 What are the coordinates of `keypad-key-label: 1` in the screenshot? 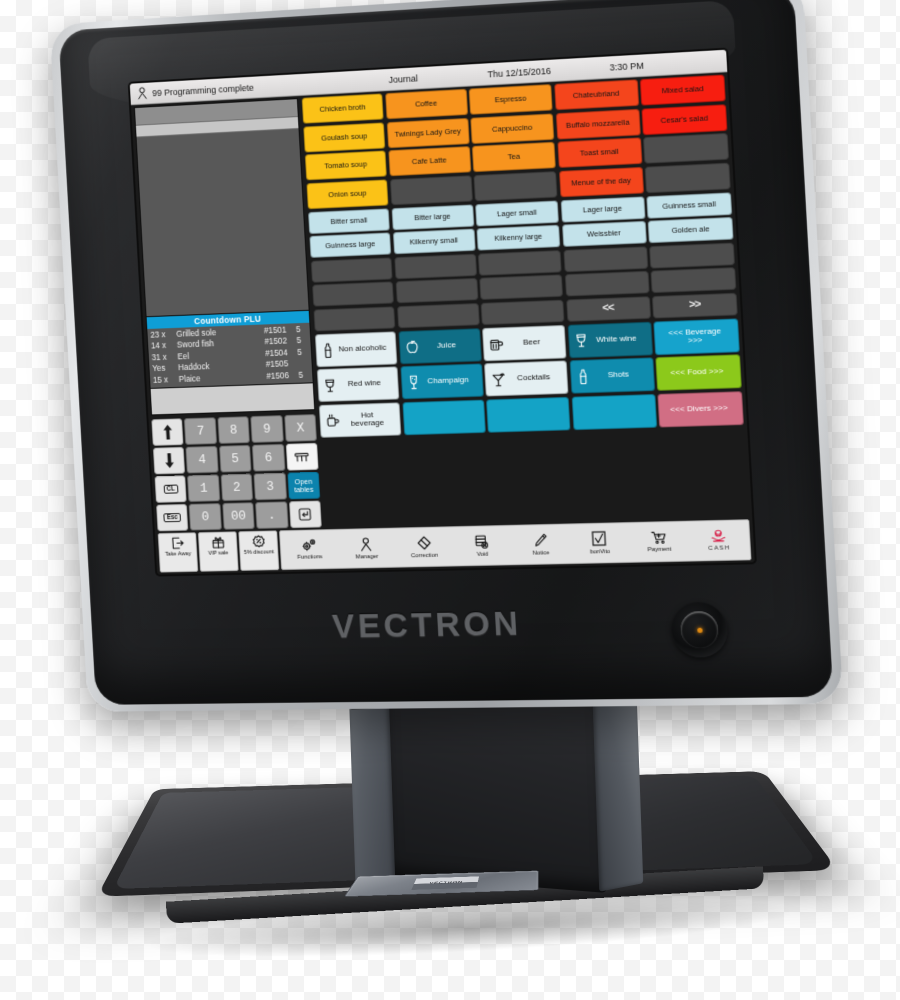 It's located at (203, 488).